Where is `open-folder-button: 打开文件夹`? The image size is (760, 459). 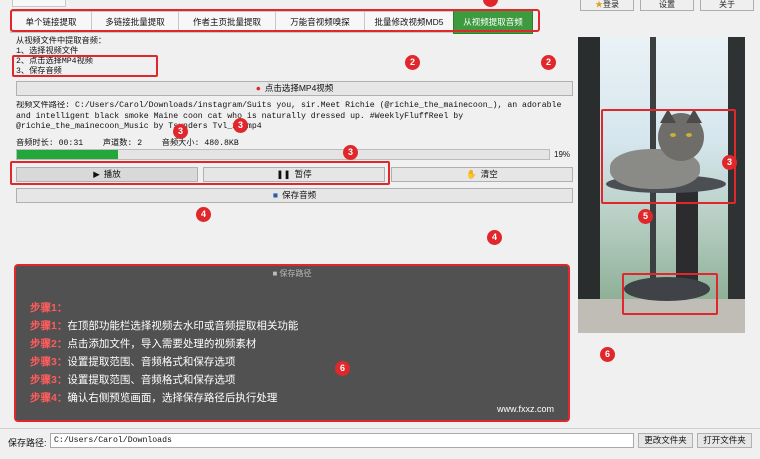 open-folder-button: 打开文件夹 is located at coordinates (724, 440).